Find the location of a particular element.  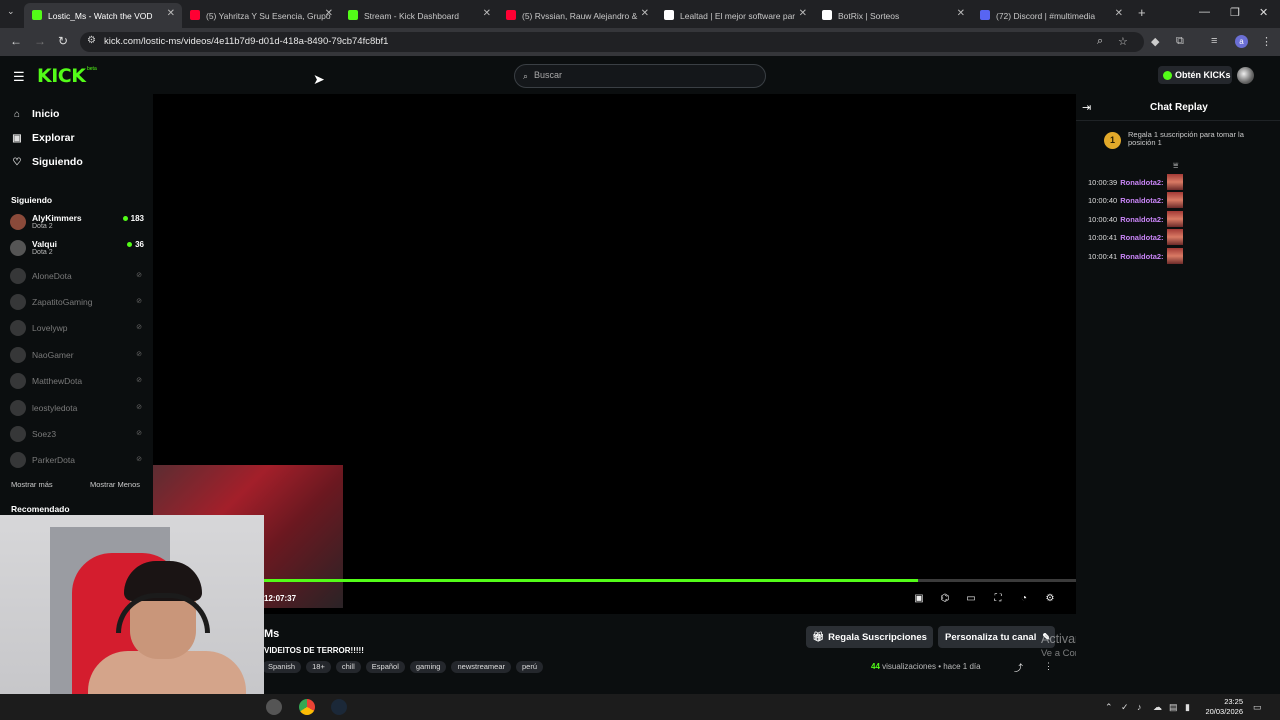

miniplayer-icon: ▣ is located at coordinates (919, 598).